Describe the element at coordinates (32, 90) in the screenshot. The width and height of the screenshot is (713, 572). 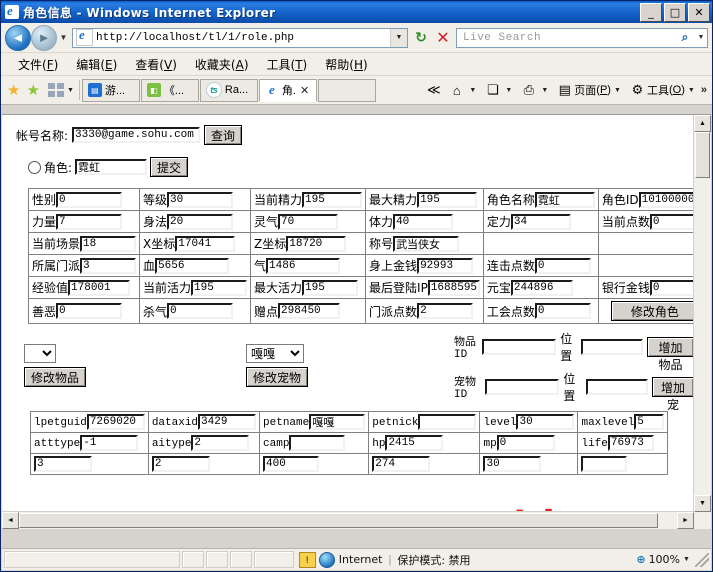
I see `add-to-favorites-icon: ★` at that location.